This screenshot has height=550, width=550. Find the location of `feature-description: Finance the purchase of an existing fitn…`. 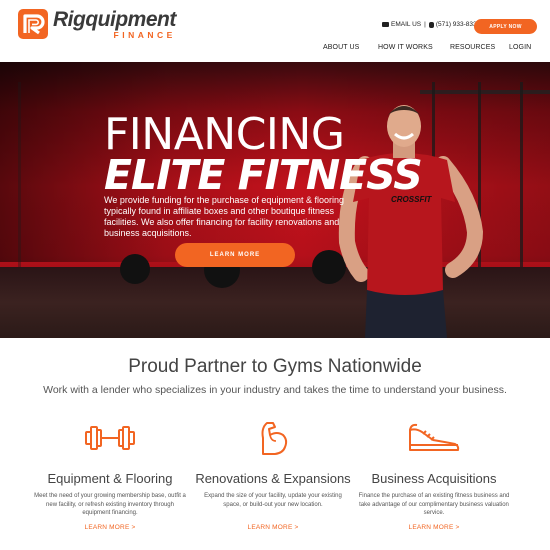

feature-description: Finance the purchase of an existing fitn… is located at coordinates (434, 504).